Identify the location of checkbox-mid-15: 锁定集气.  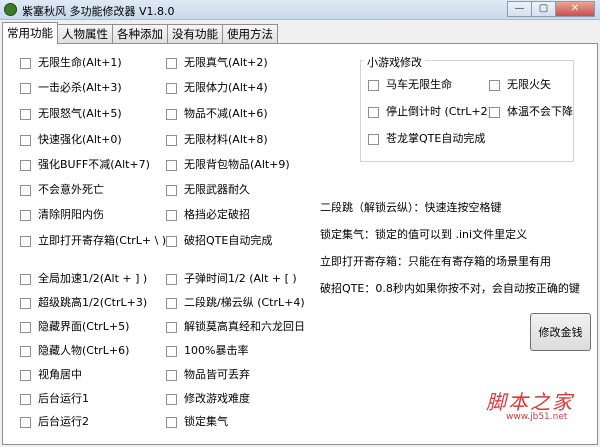
(197, 422).